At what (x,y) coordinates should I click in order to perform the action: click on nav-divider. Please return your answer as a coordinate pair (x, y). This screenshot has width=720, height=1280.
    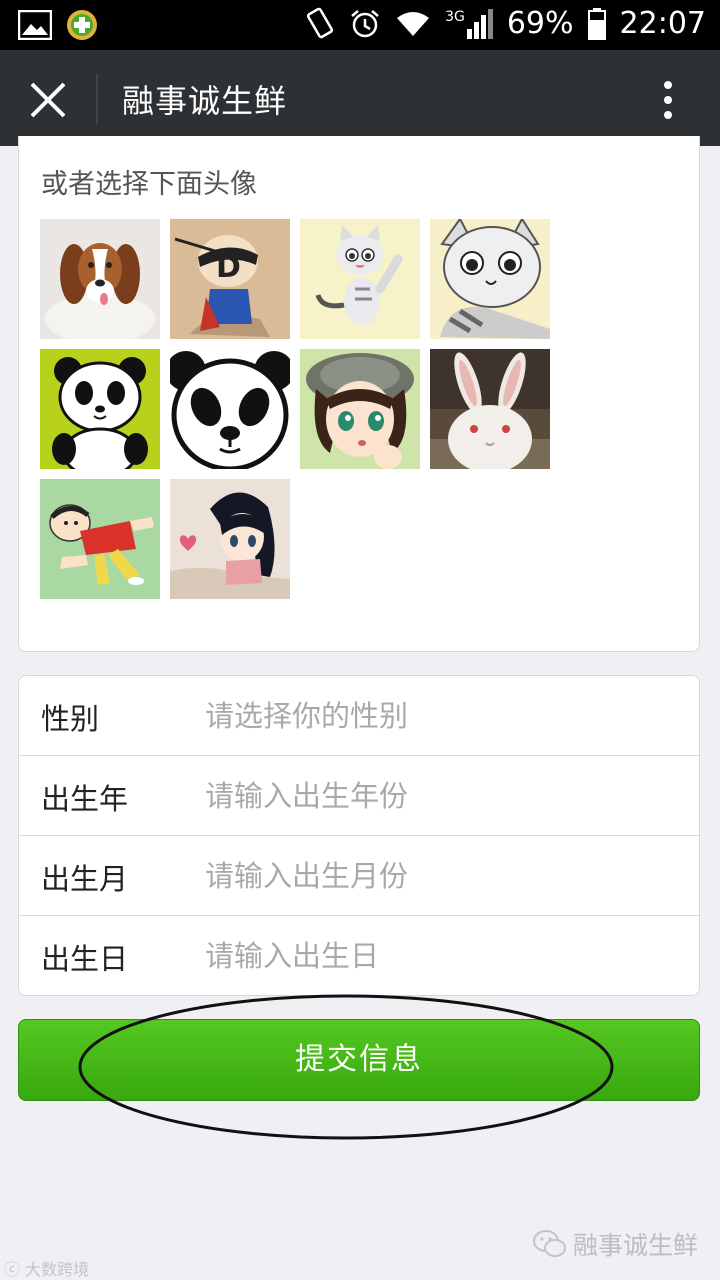
    Looking at the image, I should click on (97, 99).